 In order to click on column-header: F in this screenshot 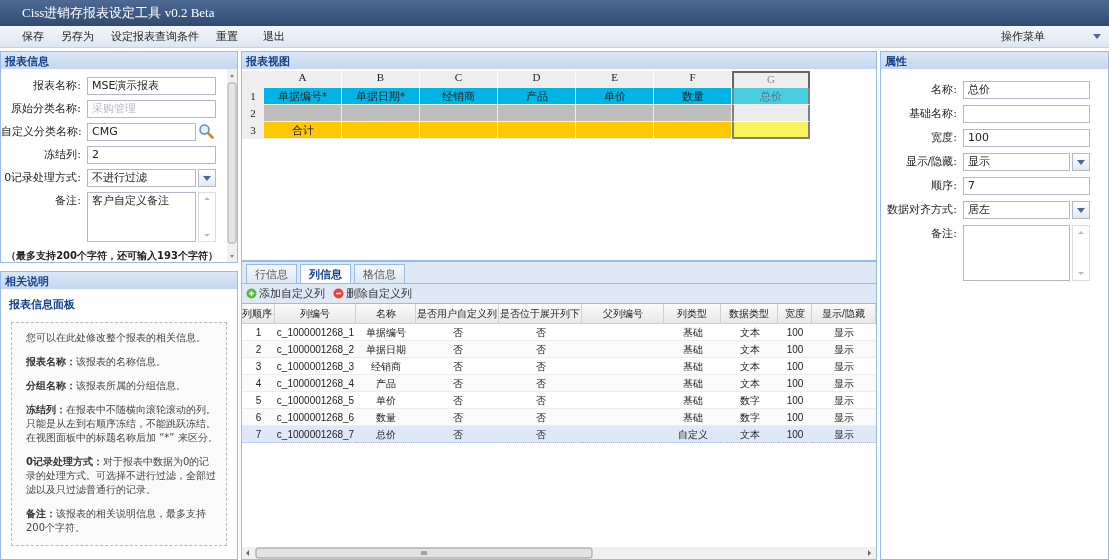, I will do `click(693, 79)`.